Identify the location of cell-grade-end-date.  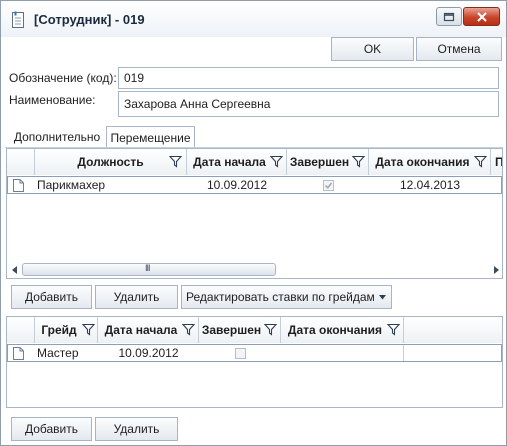
(342, 353).